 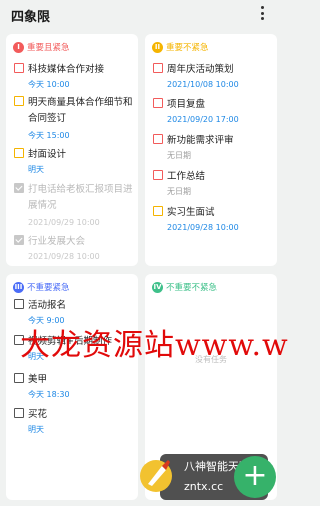 I want to click on task-title: 实习生面试, so click(x=191, y=212).